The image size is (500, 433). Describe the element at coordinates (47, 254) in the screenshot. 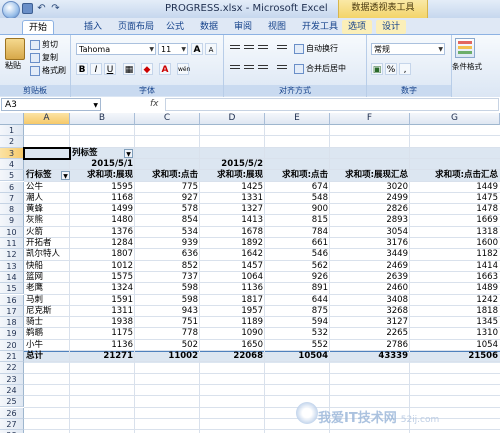

I see `pivot-row-item: 凯尔特人` at that location.